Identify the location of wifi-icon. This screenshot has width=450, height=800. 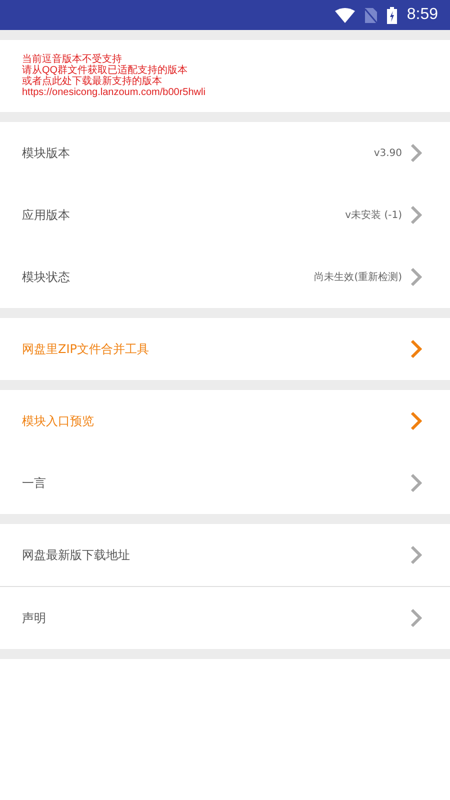
(344, 15).